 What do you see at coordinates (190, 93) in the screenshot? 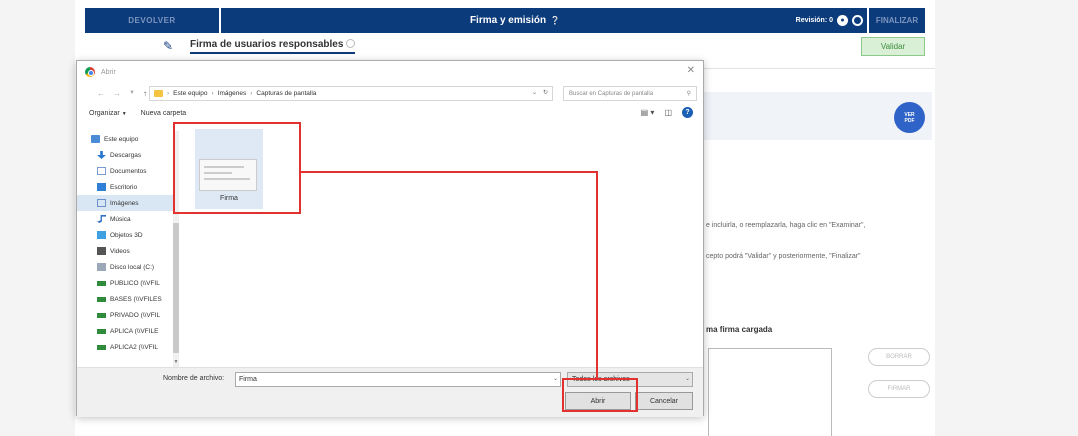
I see `breadcrumb-este-equipo: Este equipo` at bounding box center [190, 93].